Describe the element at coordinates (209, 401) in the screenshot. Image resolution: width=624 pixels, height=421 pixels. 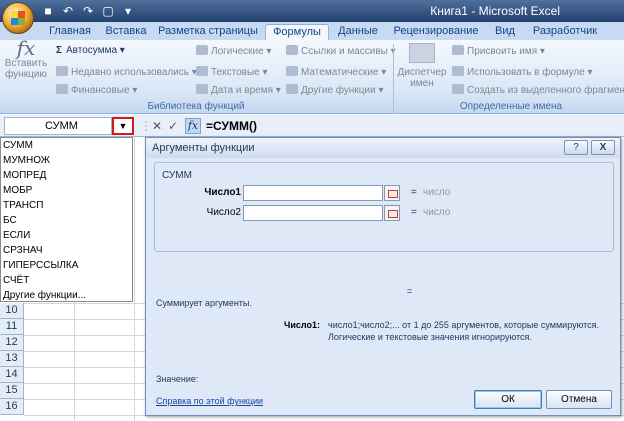
I see `function-help-link: Справка по этой функции` at that location.